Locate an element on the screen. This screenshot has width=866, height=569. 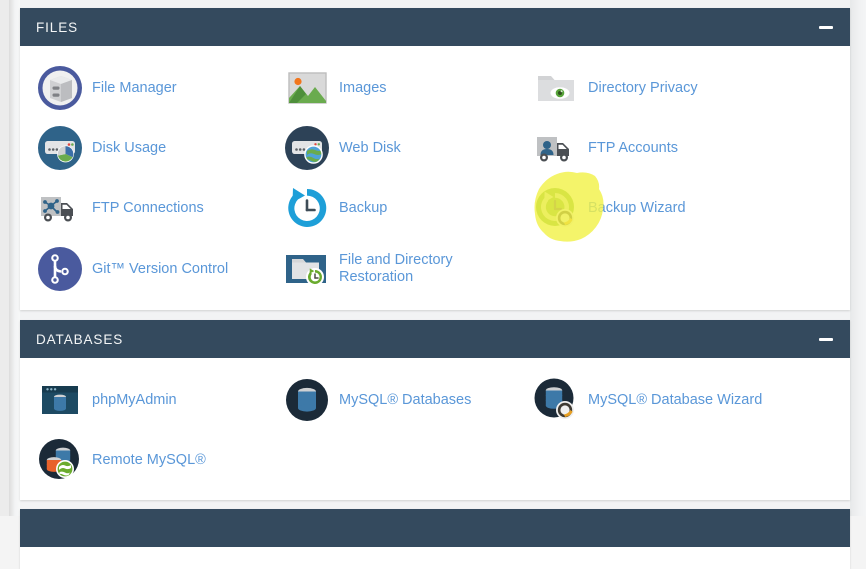
app-label: Disk Usage is located at coordinates (129, 147).